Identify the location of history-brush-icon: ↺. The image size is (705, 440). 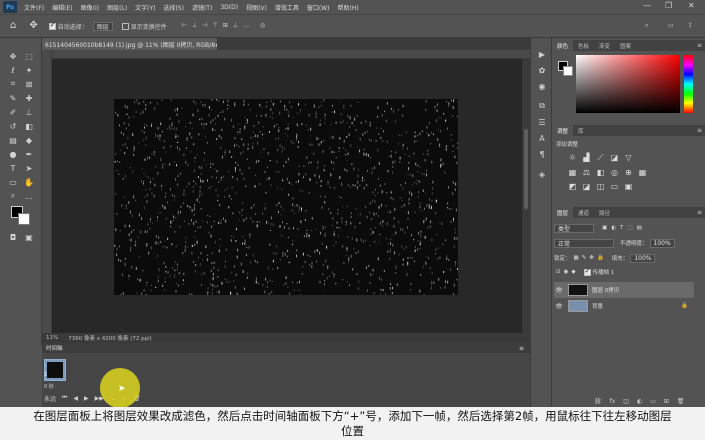
(13, 126).